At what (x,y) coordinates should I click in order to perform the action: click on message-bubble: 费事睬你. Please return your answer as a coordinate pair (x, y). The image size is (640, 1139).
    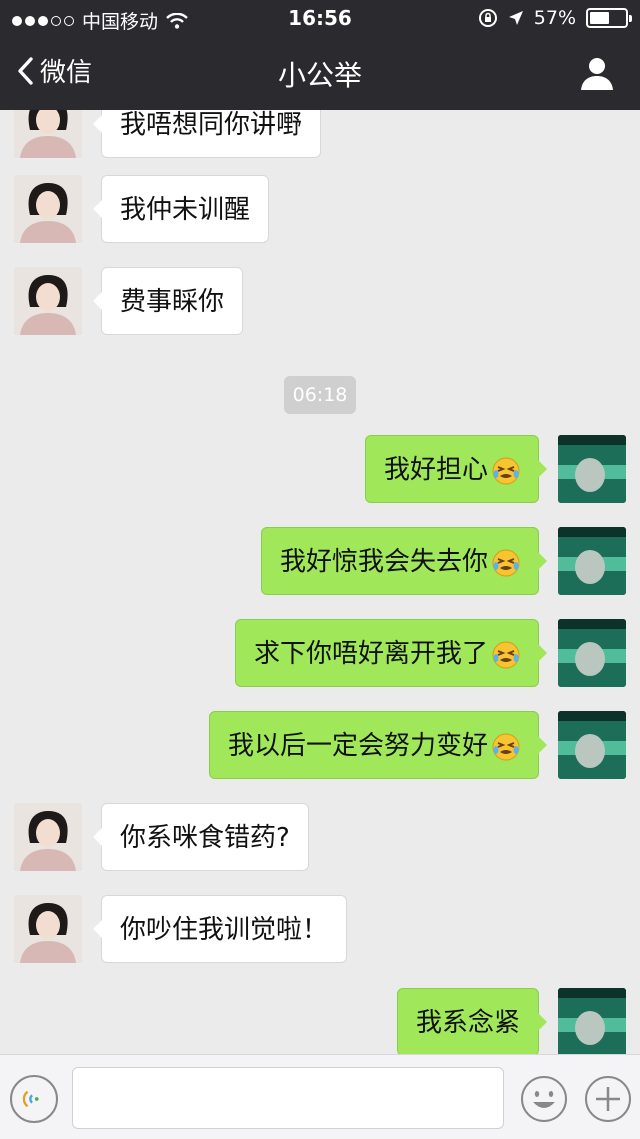
    Looking at the image, I should click on (168, 301).